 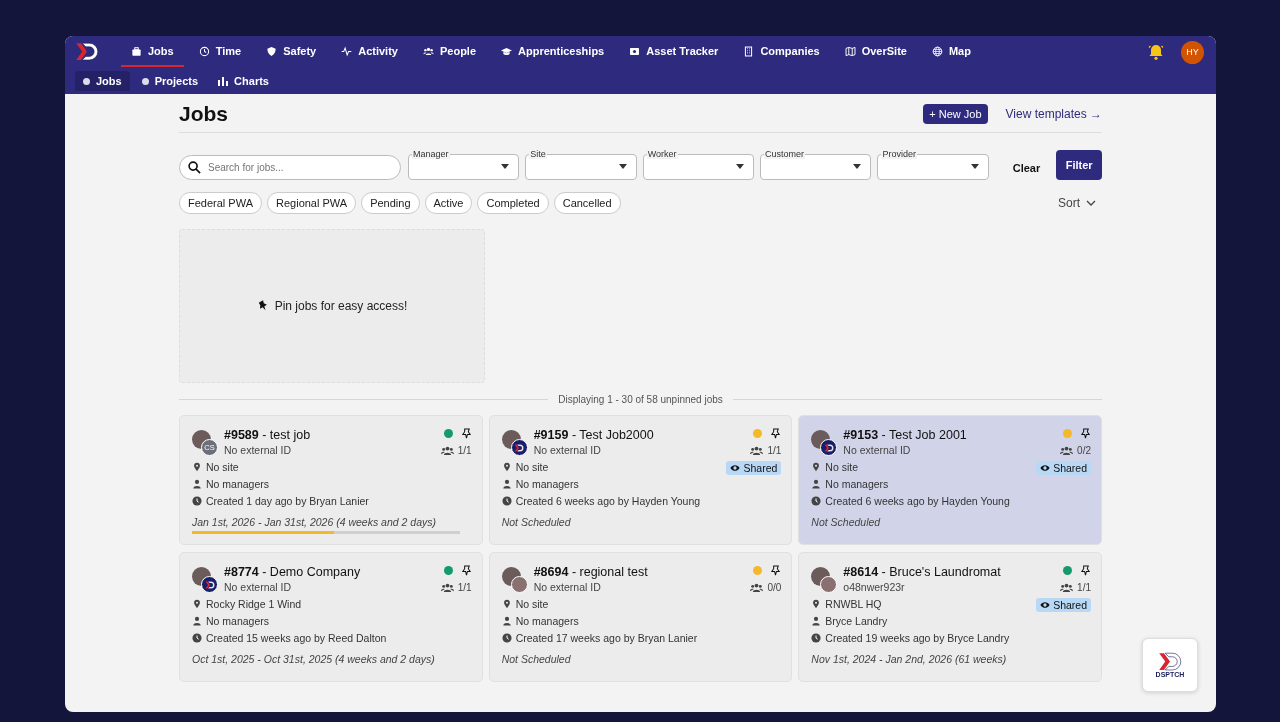 I want to click on nav-tab: OverSite, so click(x=875, y=52).